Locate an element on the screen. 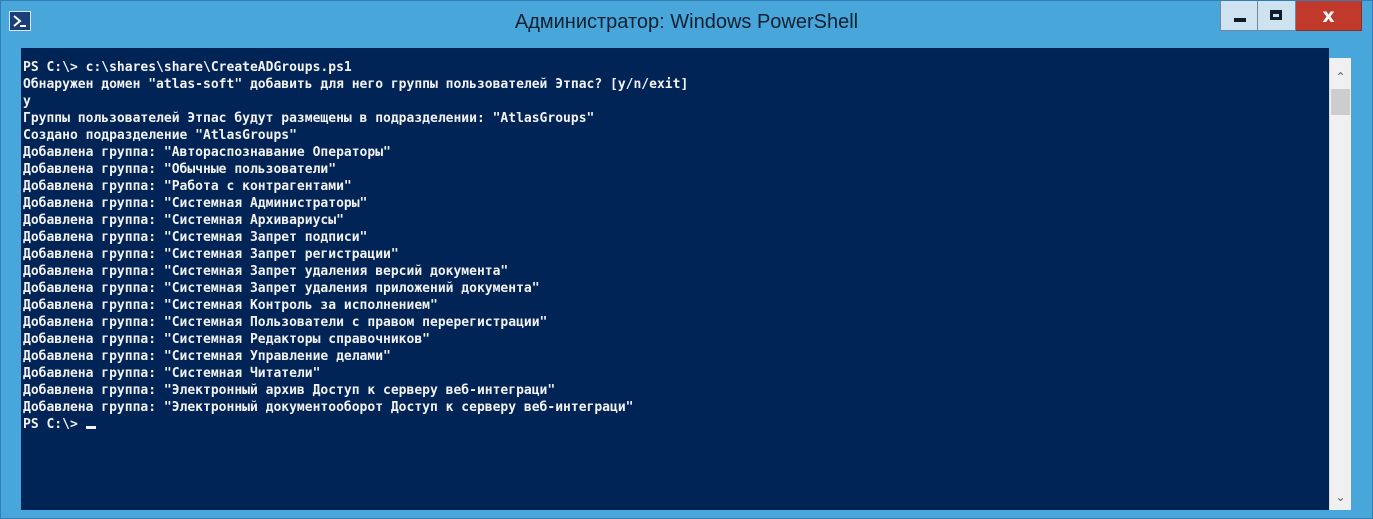 The height and width of the screenshot is (519, 1373). minimize-button is located at coordinates (1239, 16).